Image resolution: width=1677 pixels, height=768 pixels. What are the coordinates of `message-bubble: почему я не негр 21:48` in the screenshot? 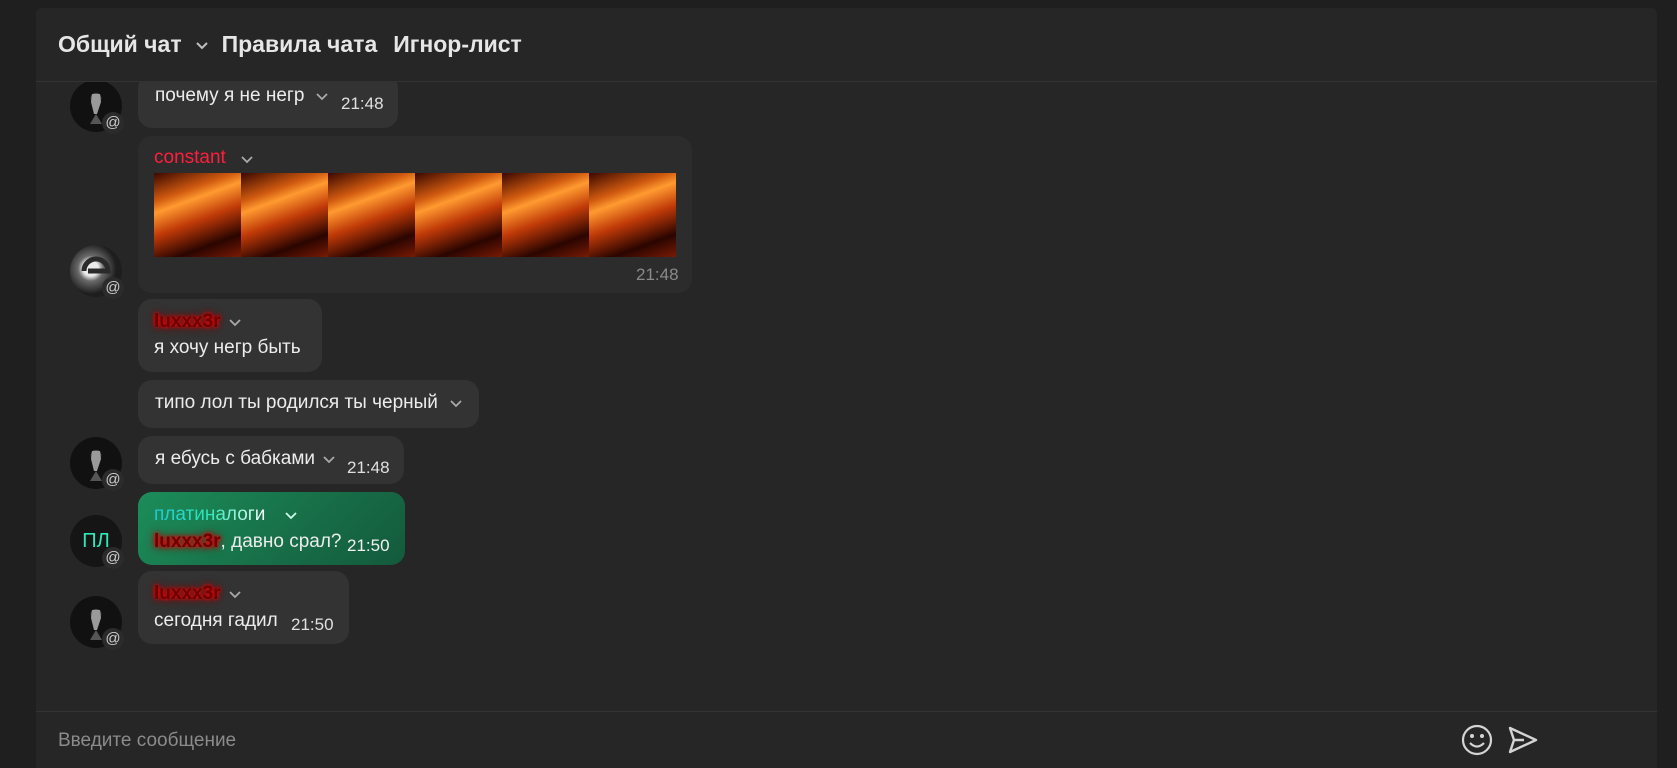 It's located at (268, 105).